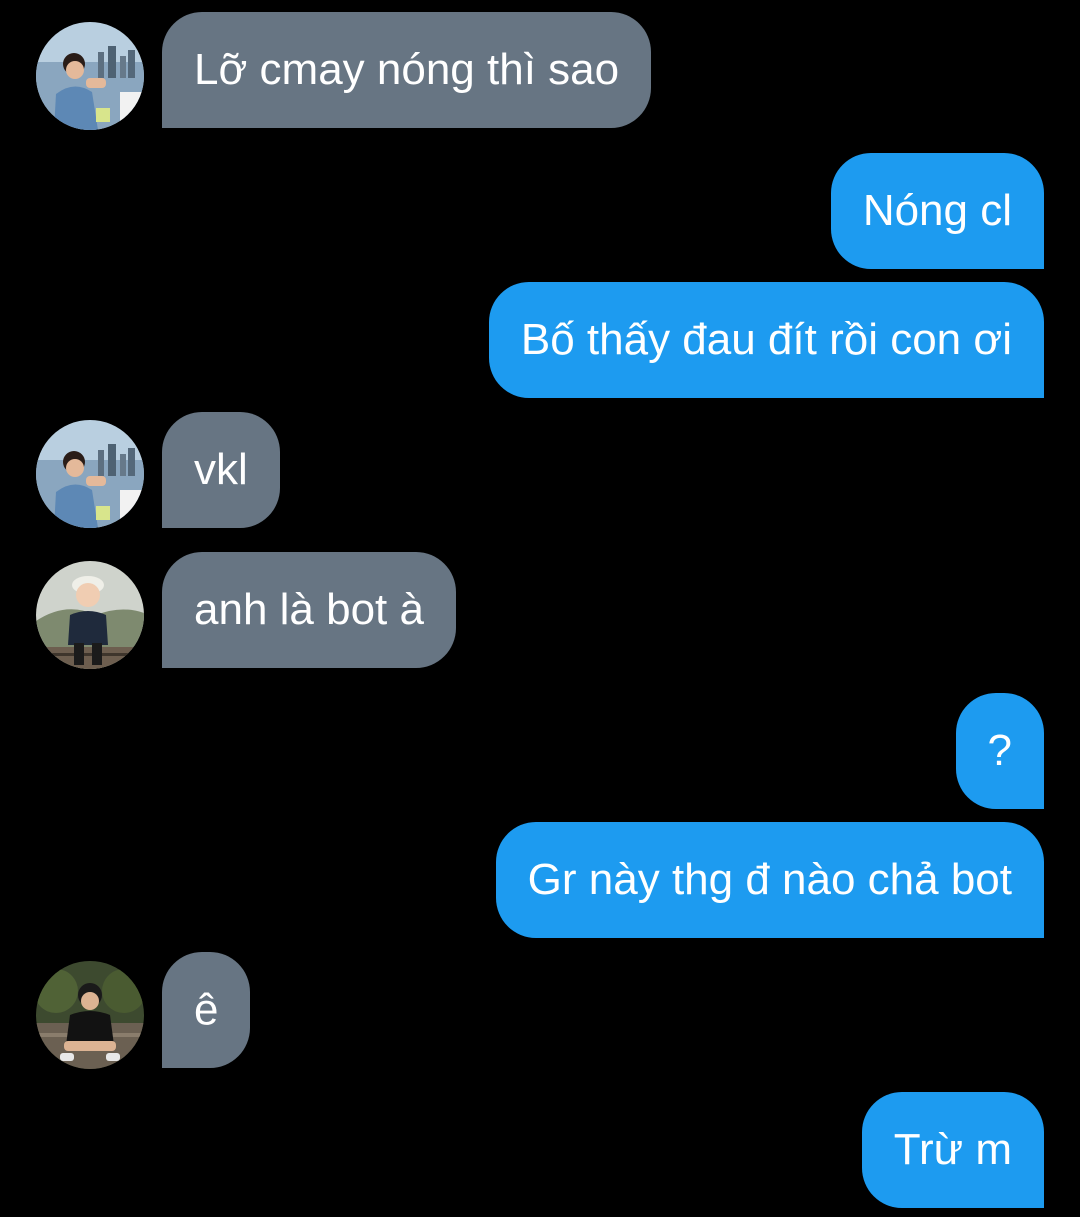  Describe the element at coordinates (407, 70) in the screenshot. I see `incoming-message-bubble: Lỡ cmay nóng thì sao` at that location.